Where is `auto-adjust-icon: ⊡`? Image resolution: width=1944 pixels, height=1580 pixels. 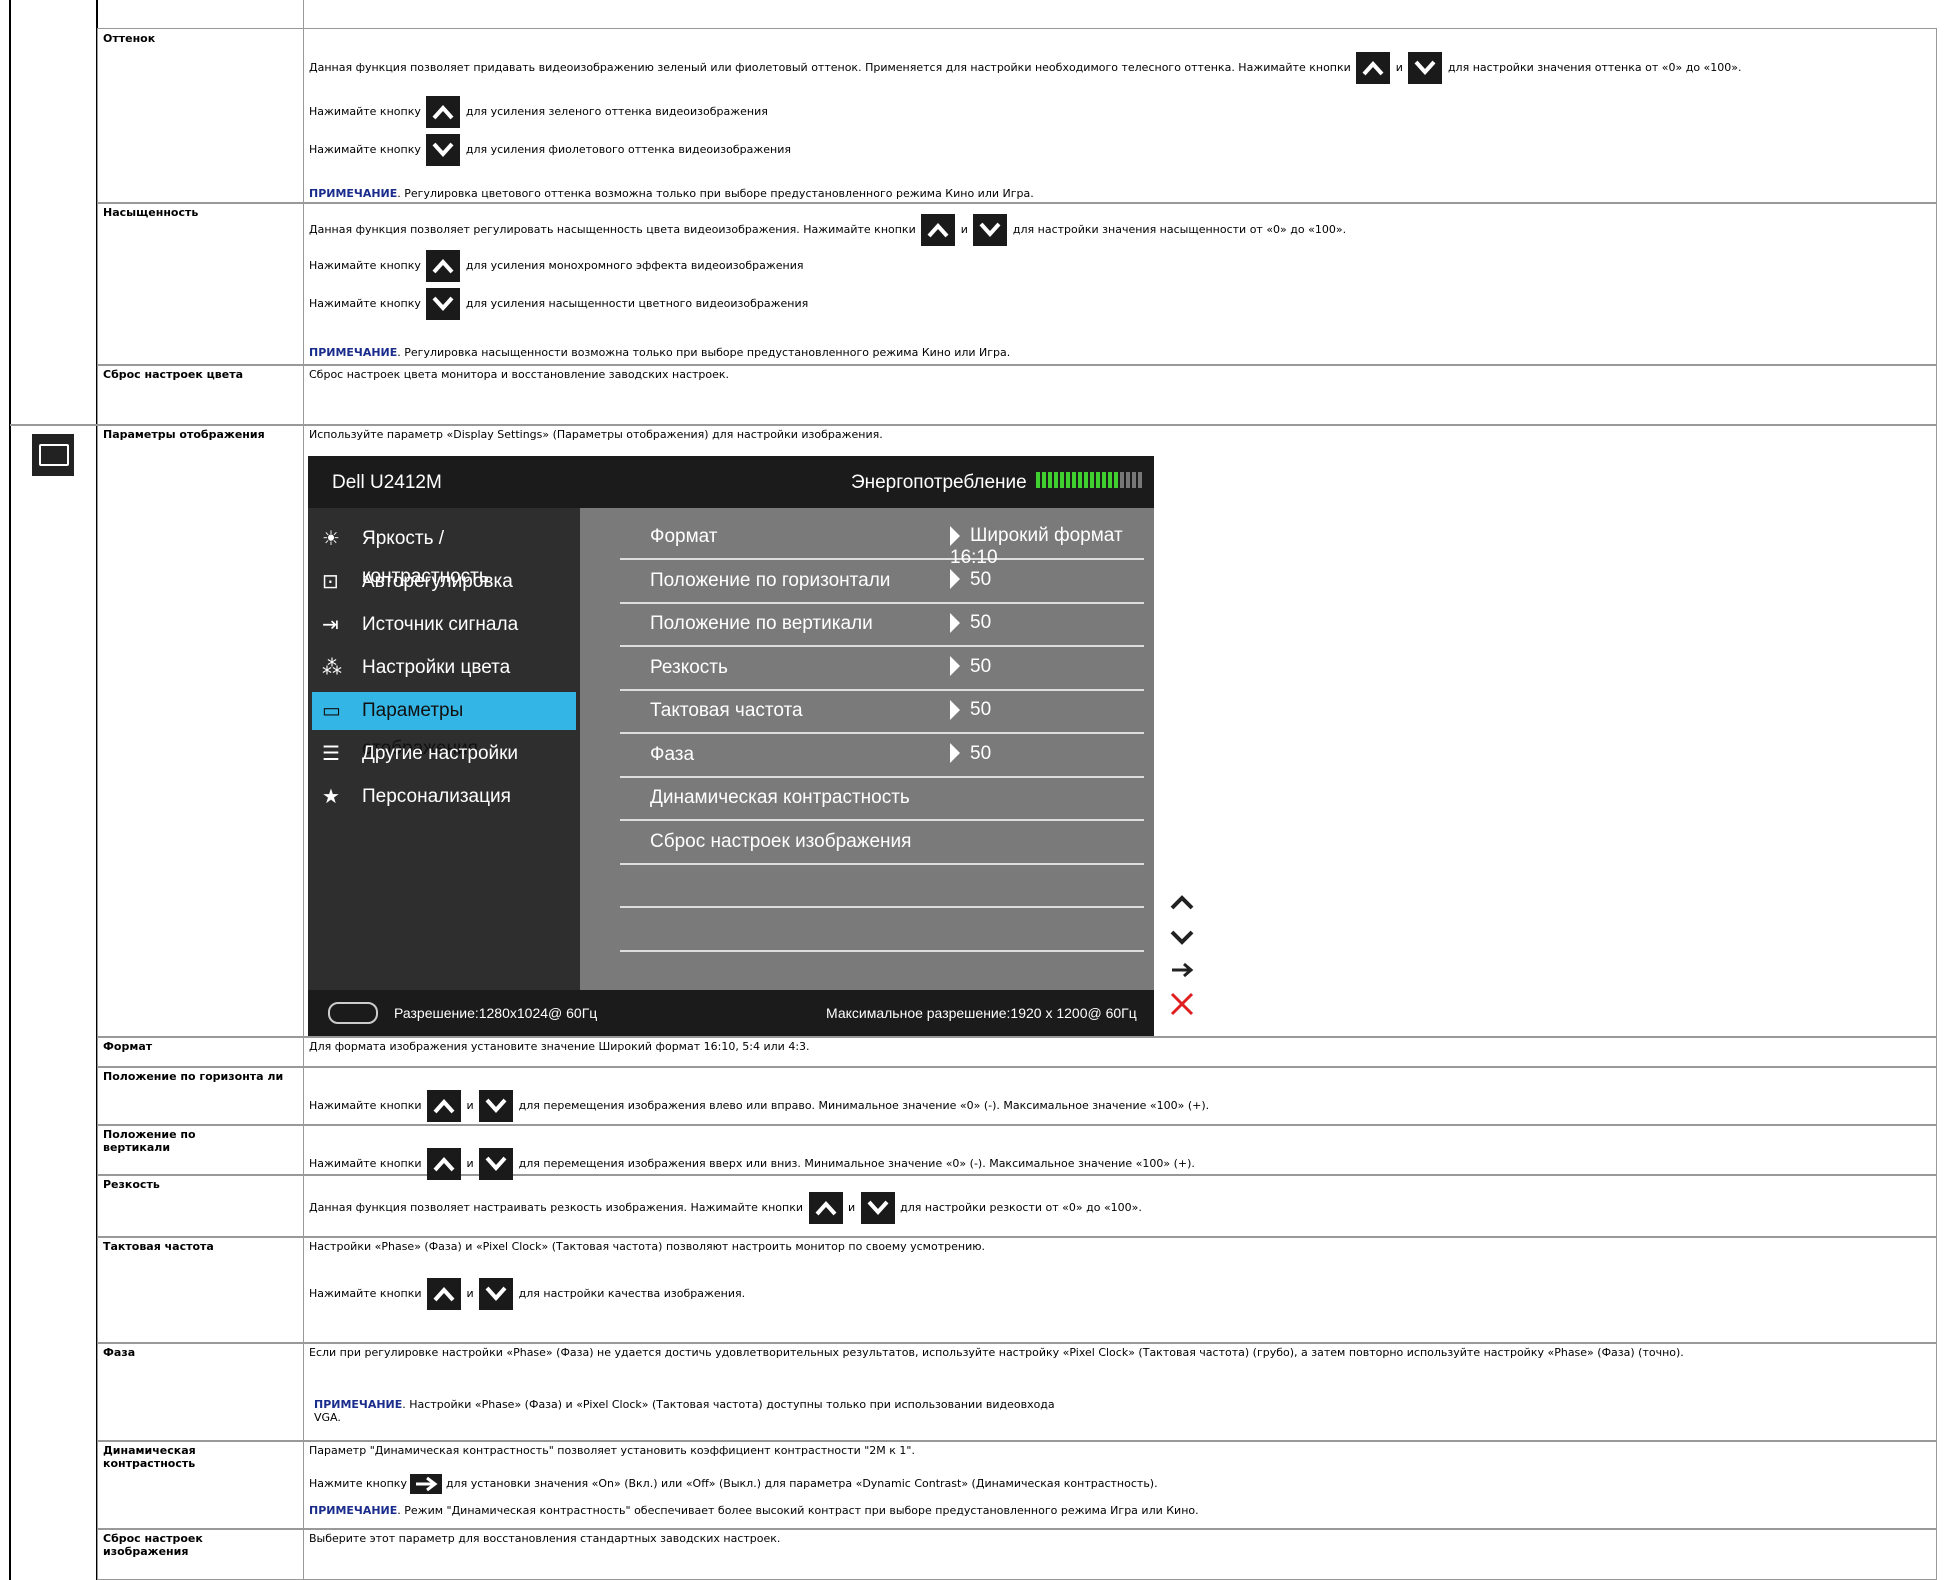
auto-adjust-icon: ⊡ is located at coordinates (330, 582).